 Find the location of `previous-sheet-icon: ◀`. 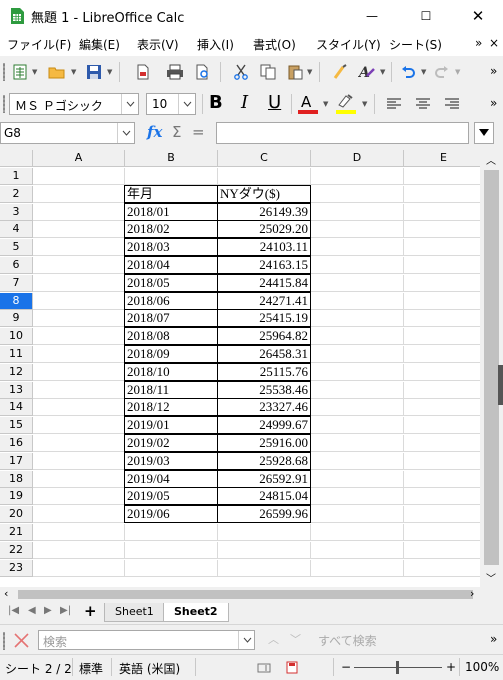

previous-sheet-icon: ◀ is located at coordinates (32, 610).